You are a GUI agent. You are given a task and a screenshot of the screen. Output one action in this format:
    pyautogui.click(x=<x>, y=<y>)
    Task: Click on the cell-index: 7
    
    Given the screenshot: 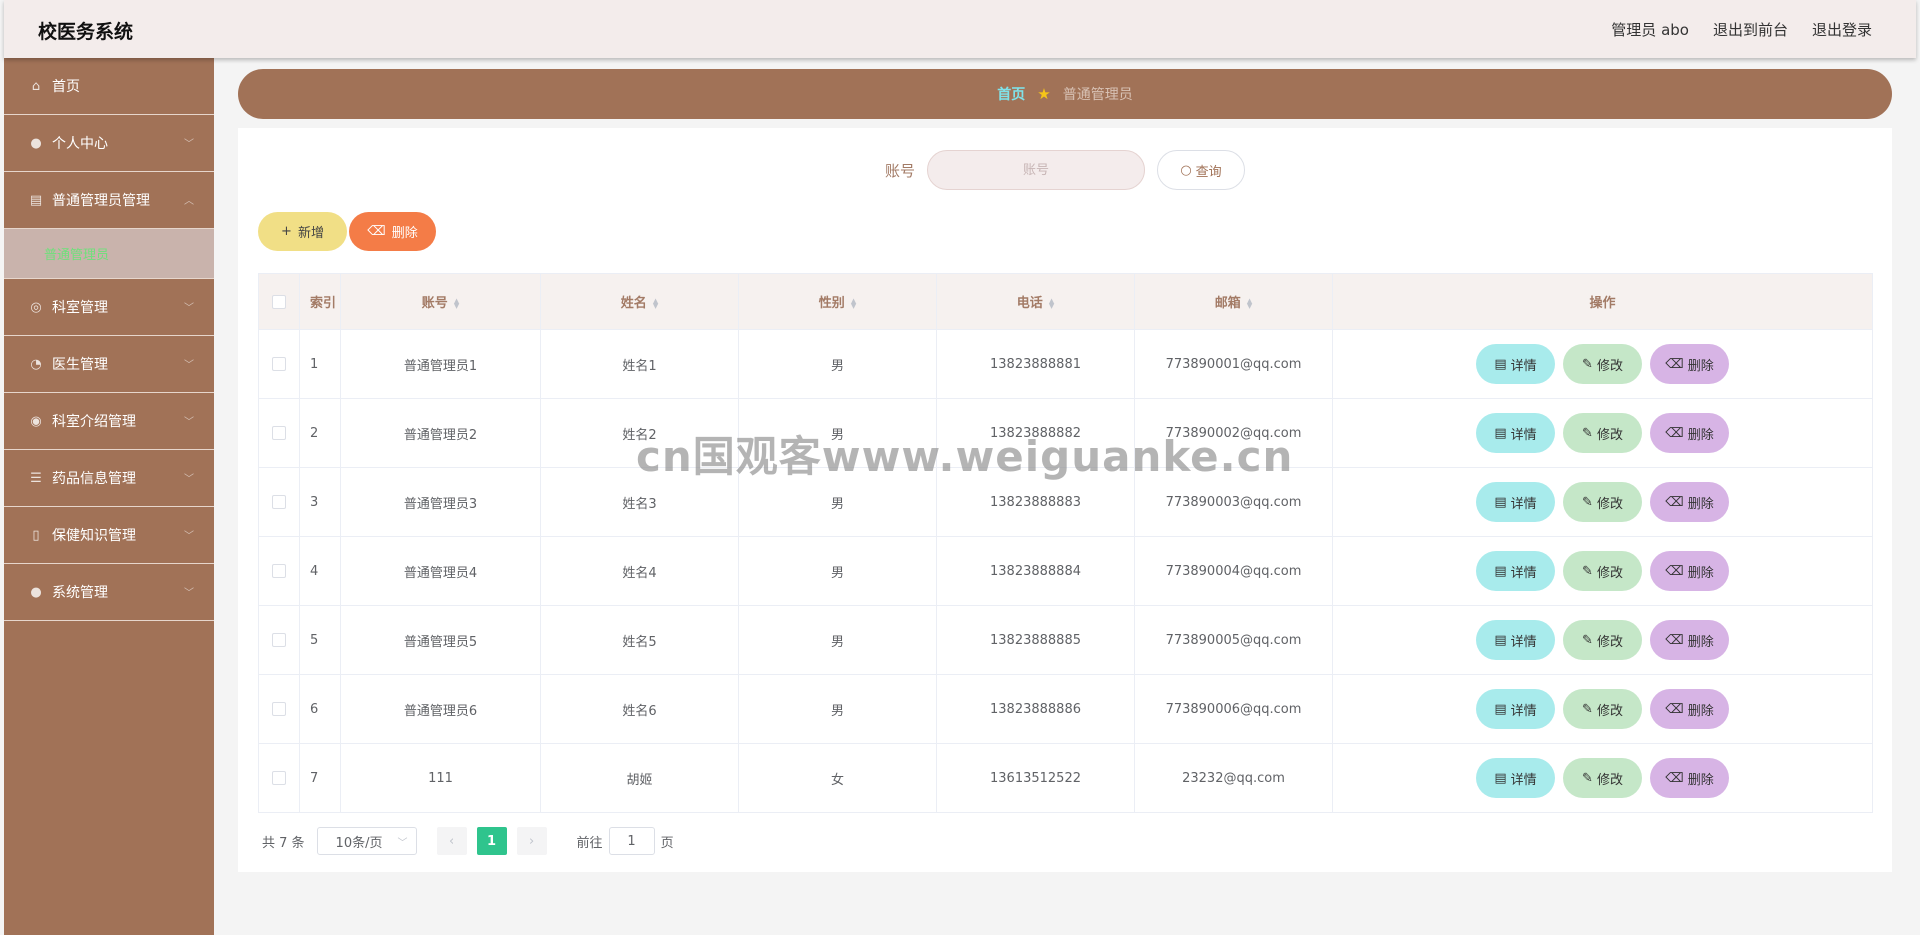 What is the action you would take?
    pyautogui.click(x=320, y=778)
    